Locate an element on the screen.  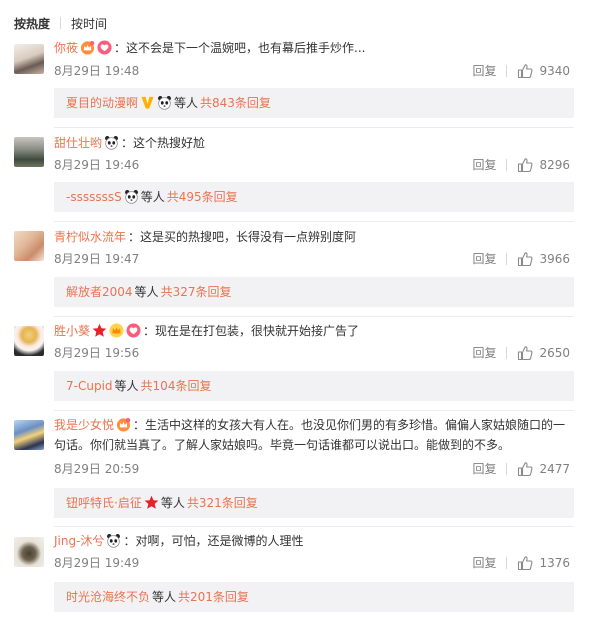
comment-text: ：这个热搜好尬 is located at coordinates (163, 143).